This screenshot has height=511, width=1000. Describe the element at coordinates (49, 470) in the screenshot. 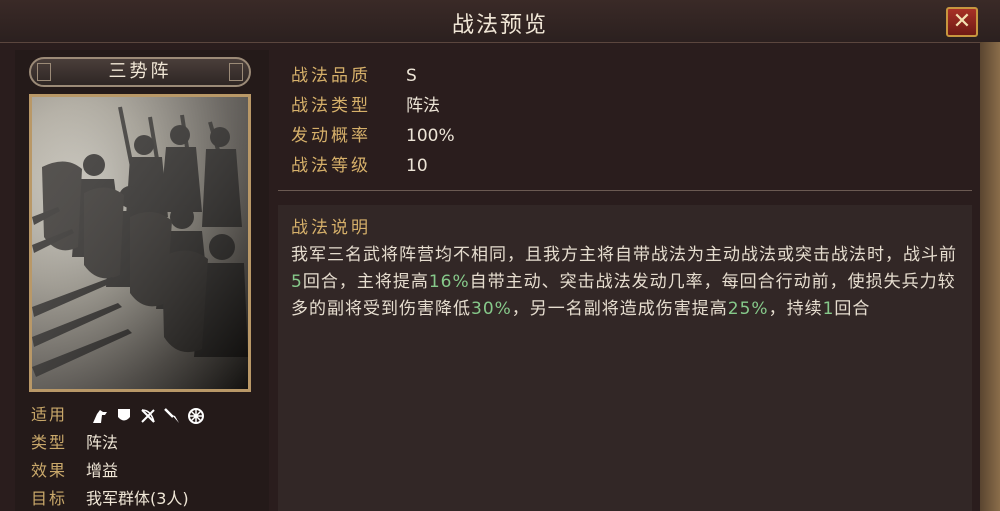

I see `effect-label: 效果` at that location.